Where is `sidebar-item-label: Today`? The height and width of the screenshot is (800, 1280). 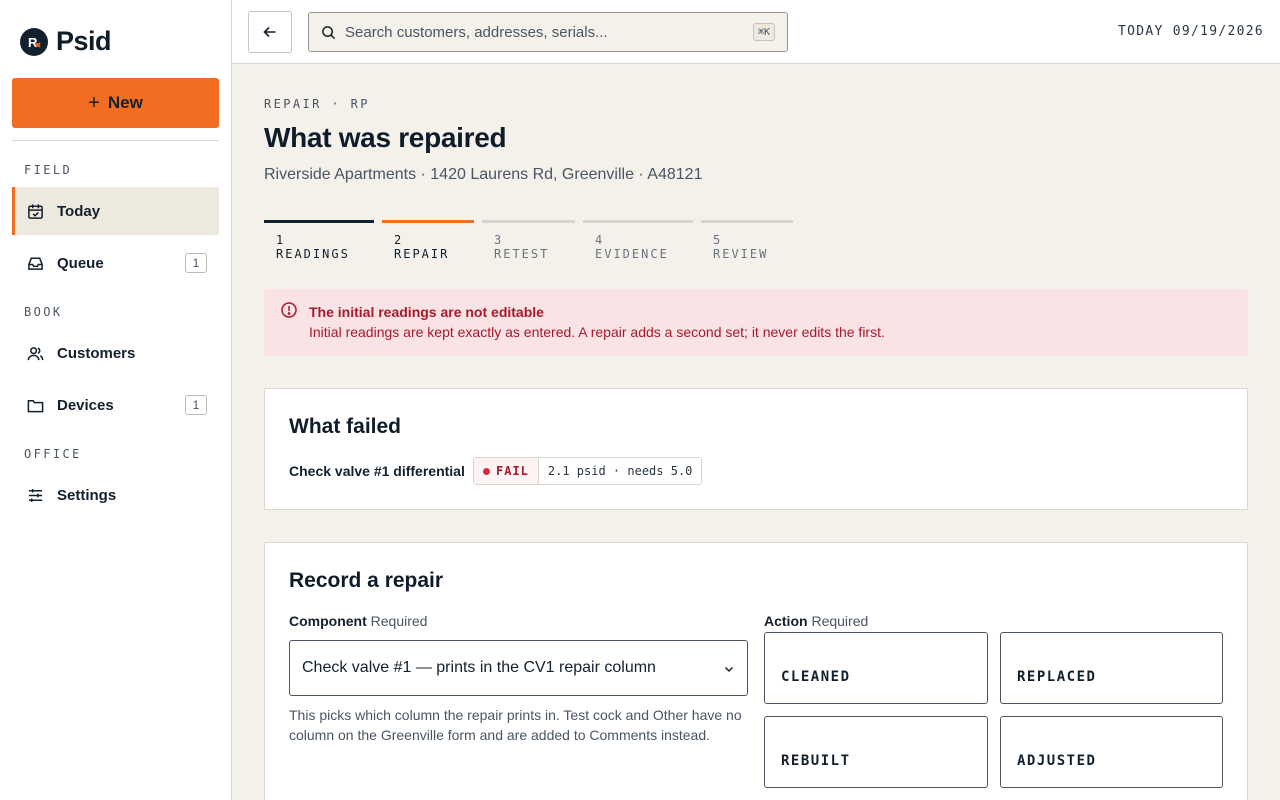
sidebar-item-label: Today is located at coordinates (79, 211).